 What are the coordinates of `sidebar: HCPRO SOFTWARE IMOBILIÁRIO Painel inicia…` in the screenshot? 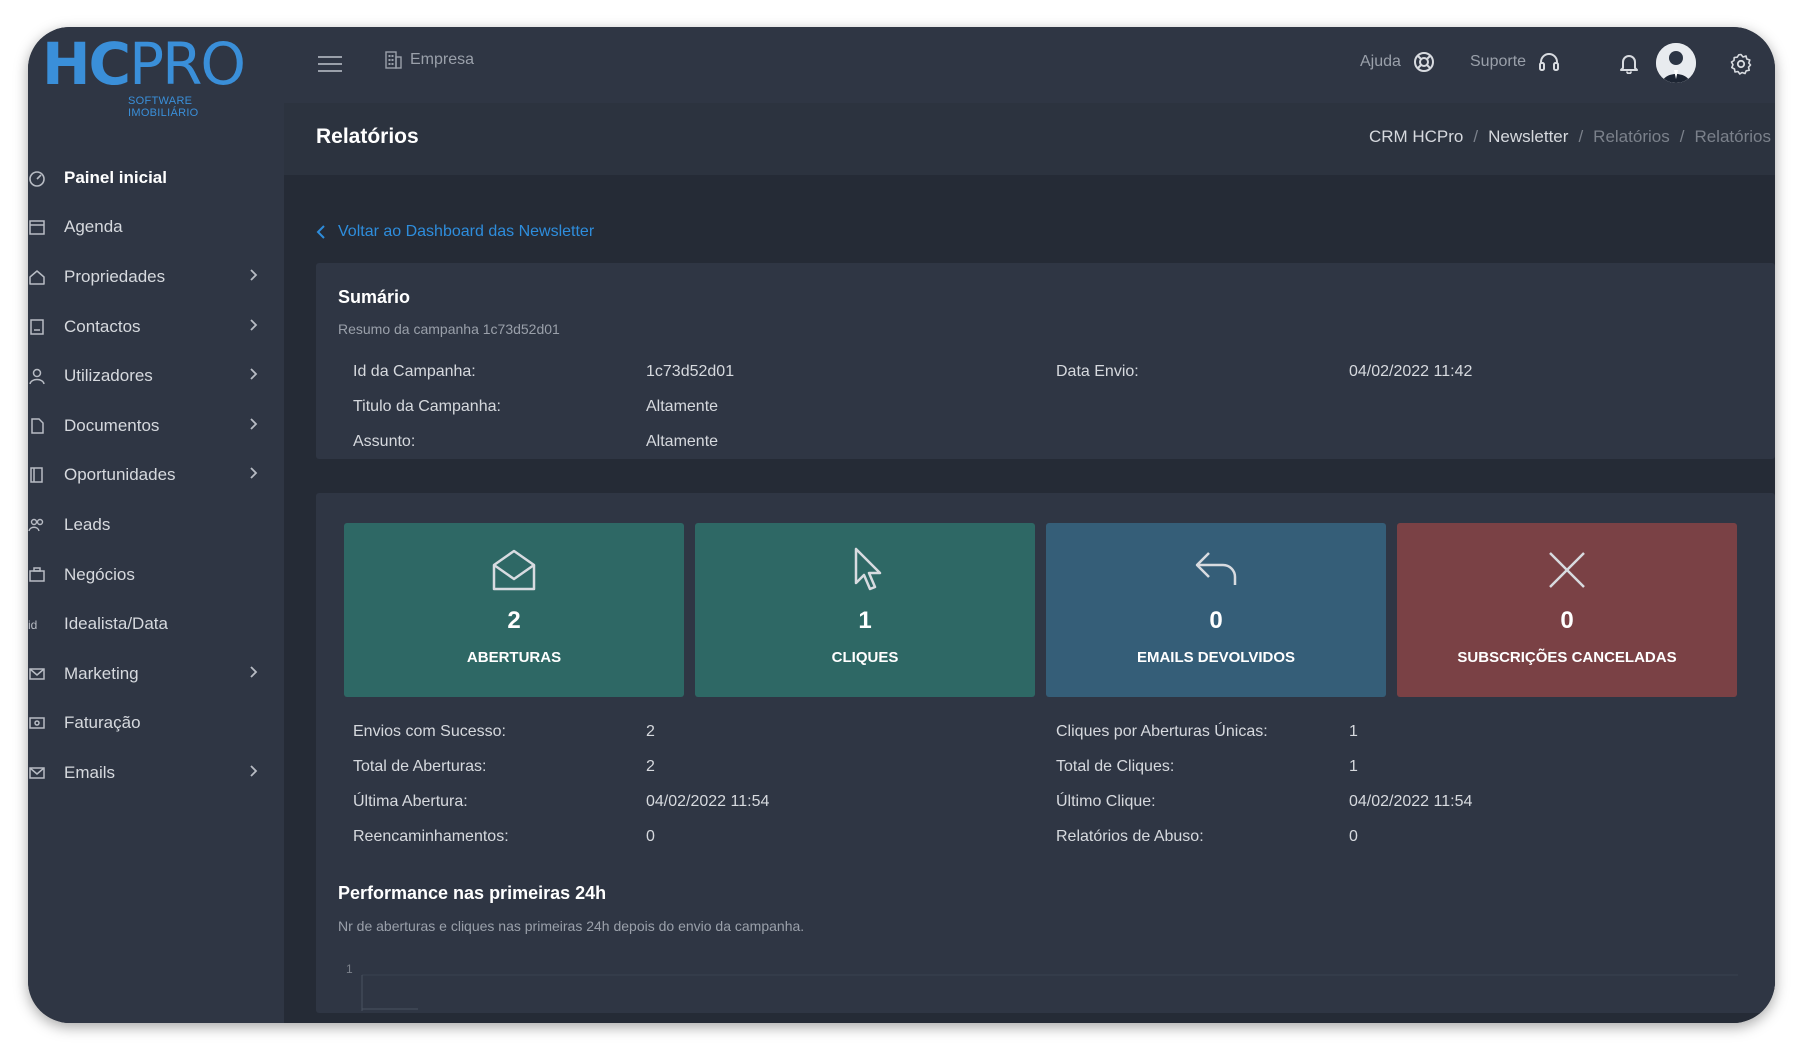 It's located at (156, 525).